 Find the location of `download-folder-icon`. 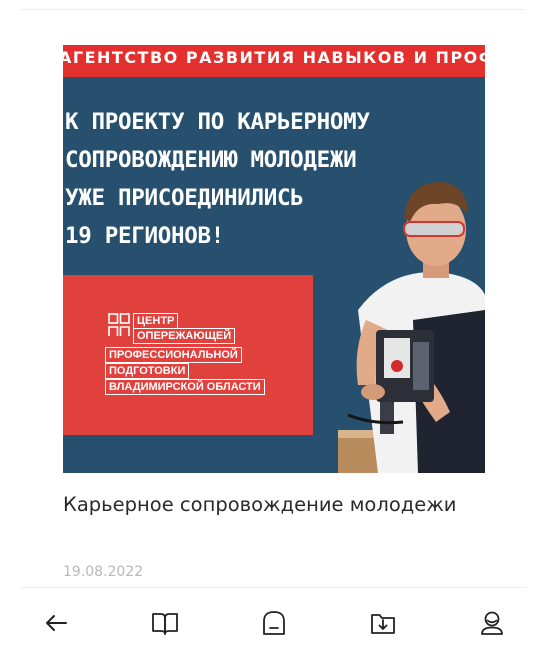

download-folder-icon is located at coordinates (383, 624).